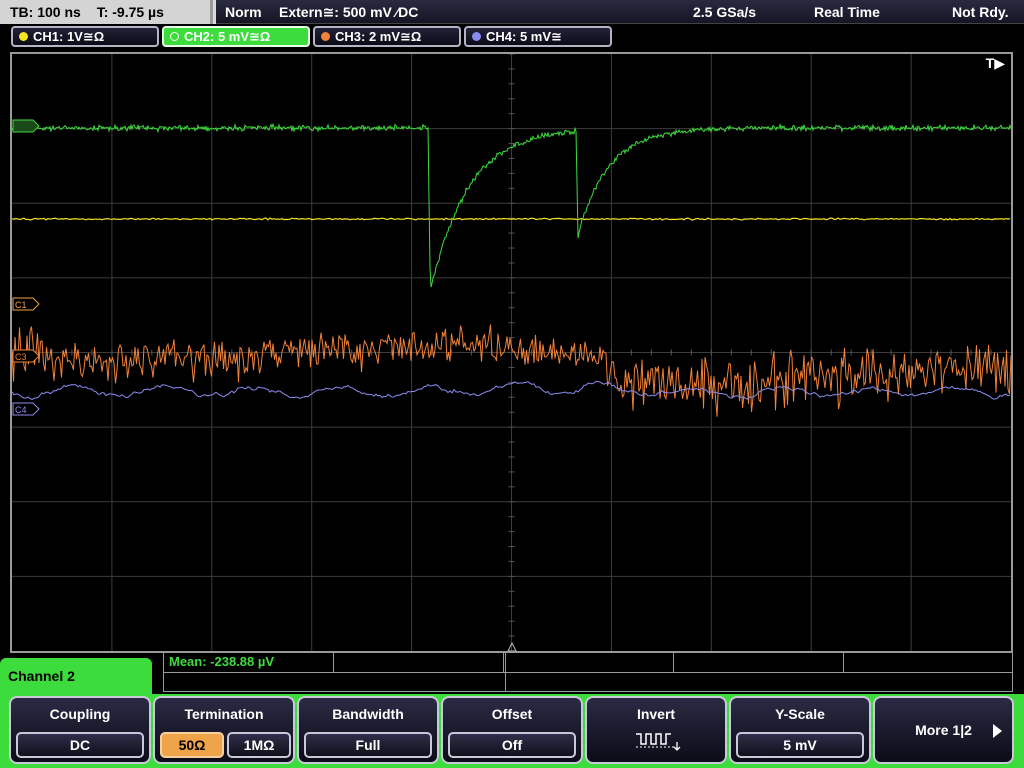 The image size is (1024, 768). What do you see at coordinates (45, 12) in the screenshot?
I see `timebase-label: TB: 100 ns` at bounding box center [45, 12].